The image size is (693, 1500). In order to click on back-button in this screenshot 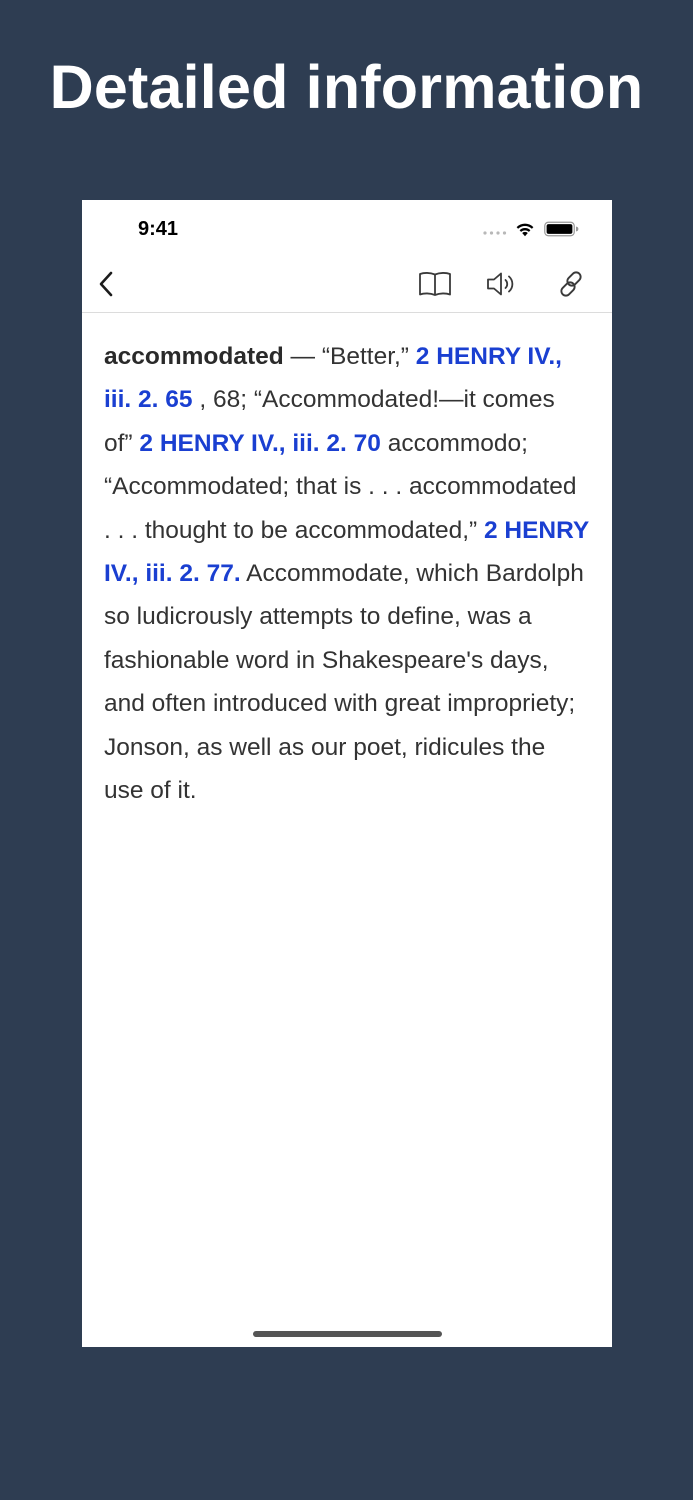, I will do `click(106, 284)`.